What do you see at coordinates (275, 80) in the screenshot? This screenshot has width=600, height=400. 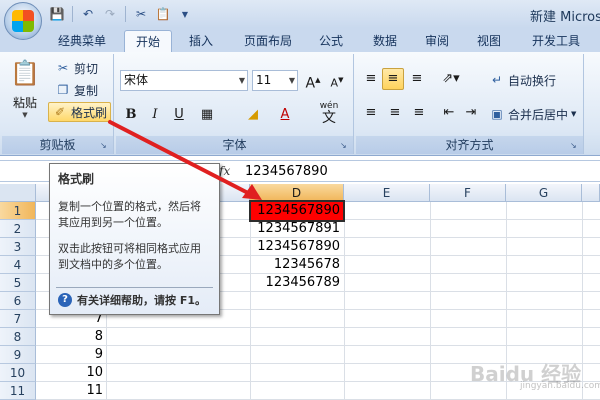 I see `font-size-select: 11 ▼` at bounding box center [275, 80].